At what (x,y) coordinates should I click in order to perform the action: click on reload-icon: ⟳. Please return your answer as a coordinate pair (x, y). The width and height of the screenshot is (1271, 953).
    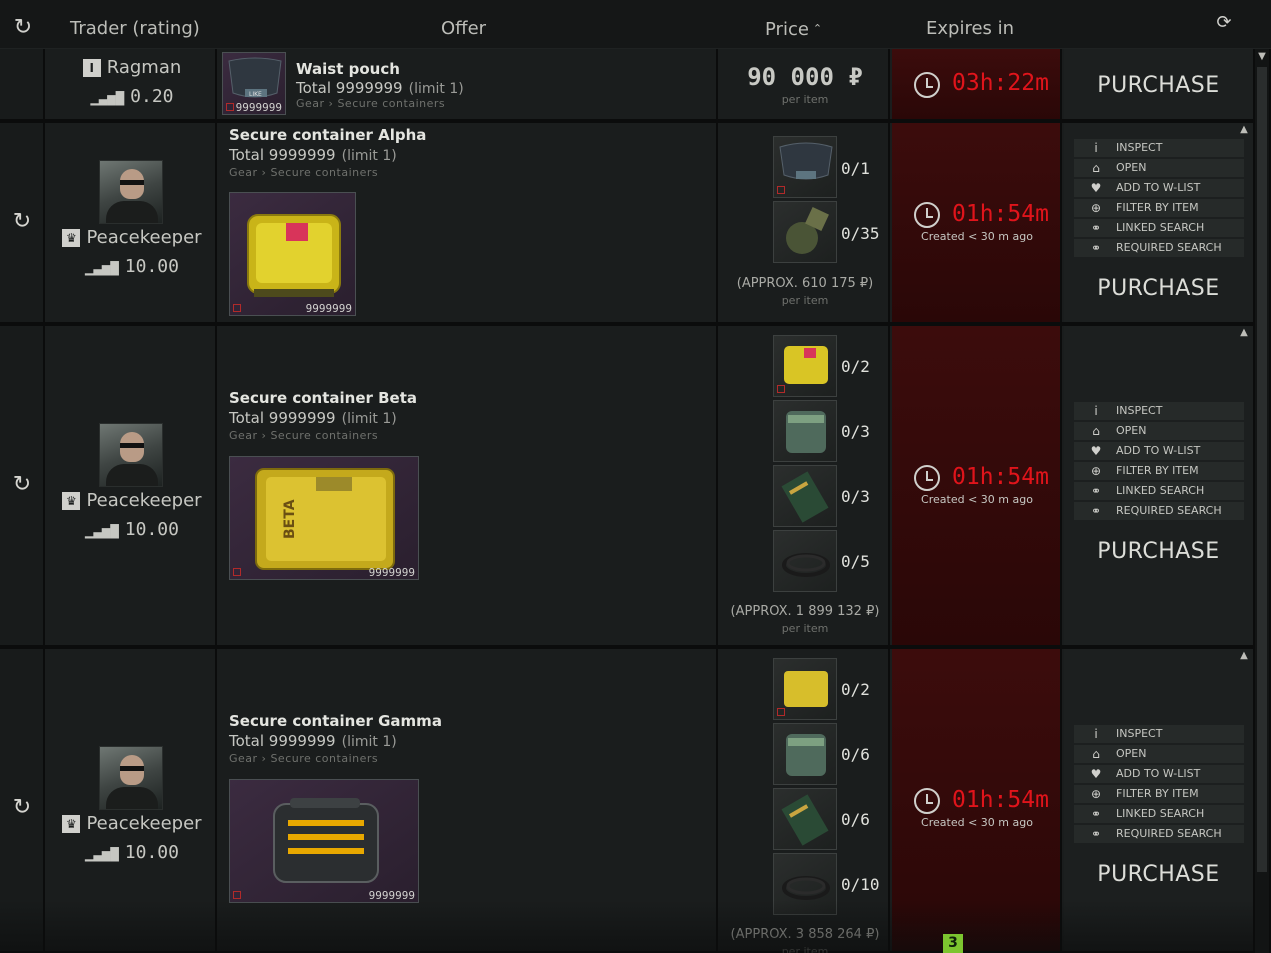
    Looking at the image, I should click on (1224, 24).